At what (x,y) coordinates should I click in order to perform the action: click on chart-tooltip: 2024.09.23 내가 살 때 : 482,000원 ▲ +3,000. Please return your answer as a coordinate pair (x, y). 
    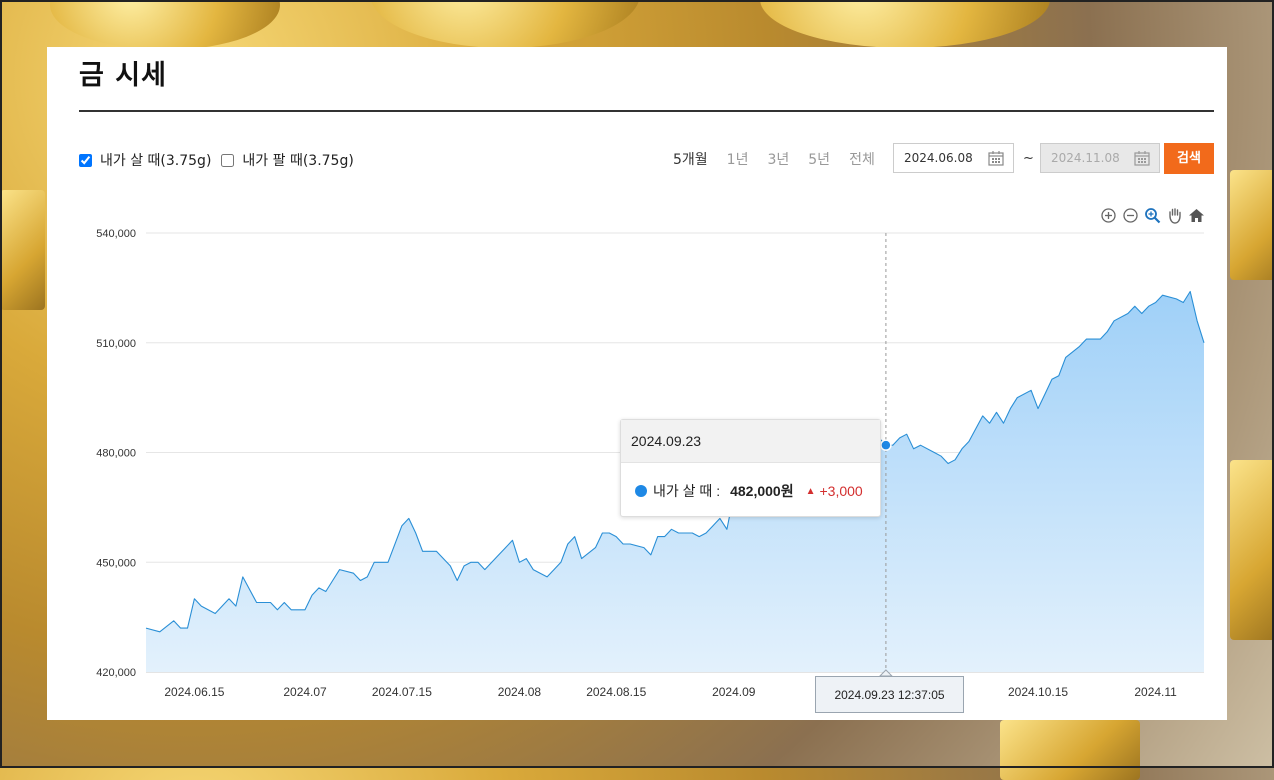
    Looking at the image, I should click on (750, 468).